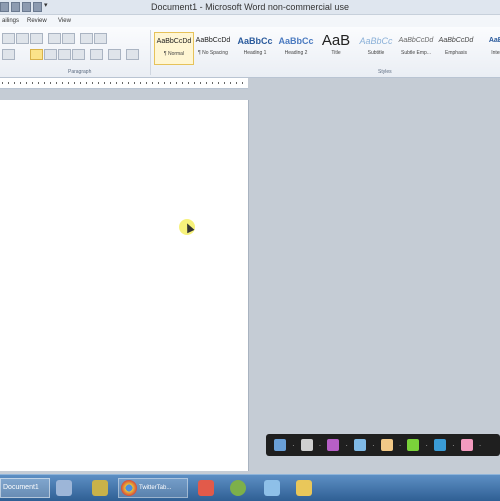  What do you see at coordinates (494, 40) in the screenshot?
I see `style-sample: AaBb` at bounding box center [494, 40].